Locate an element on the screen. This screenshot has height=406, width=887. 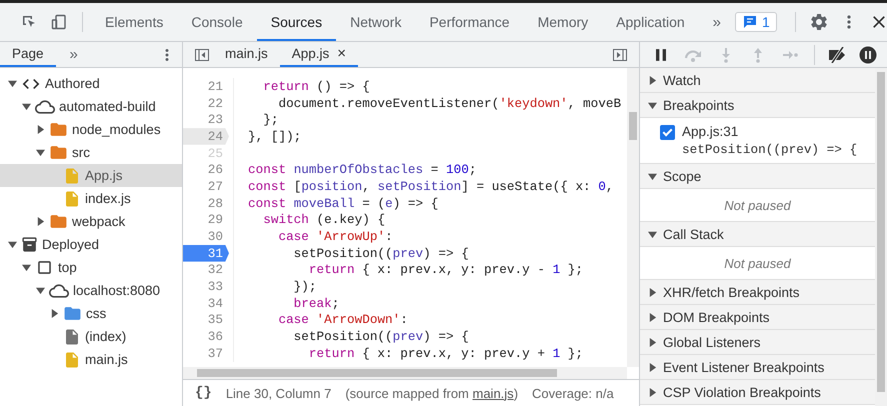
navigator-tab: Page is located at coordinates (28, 54).